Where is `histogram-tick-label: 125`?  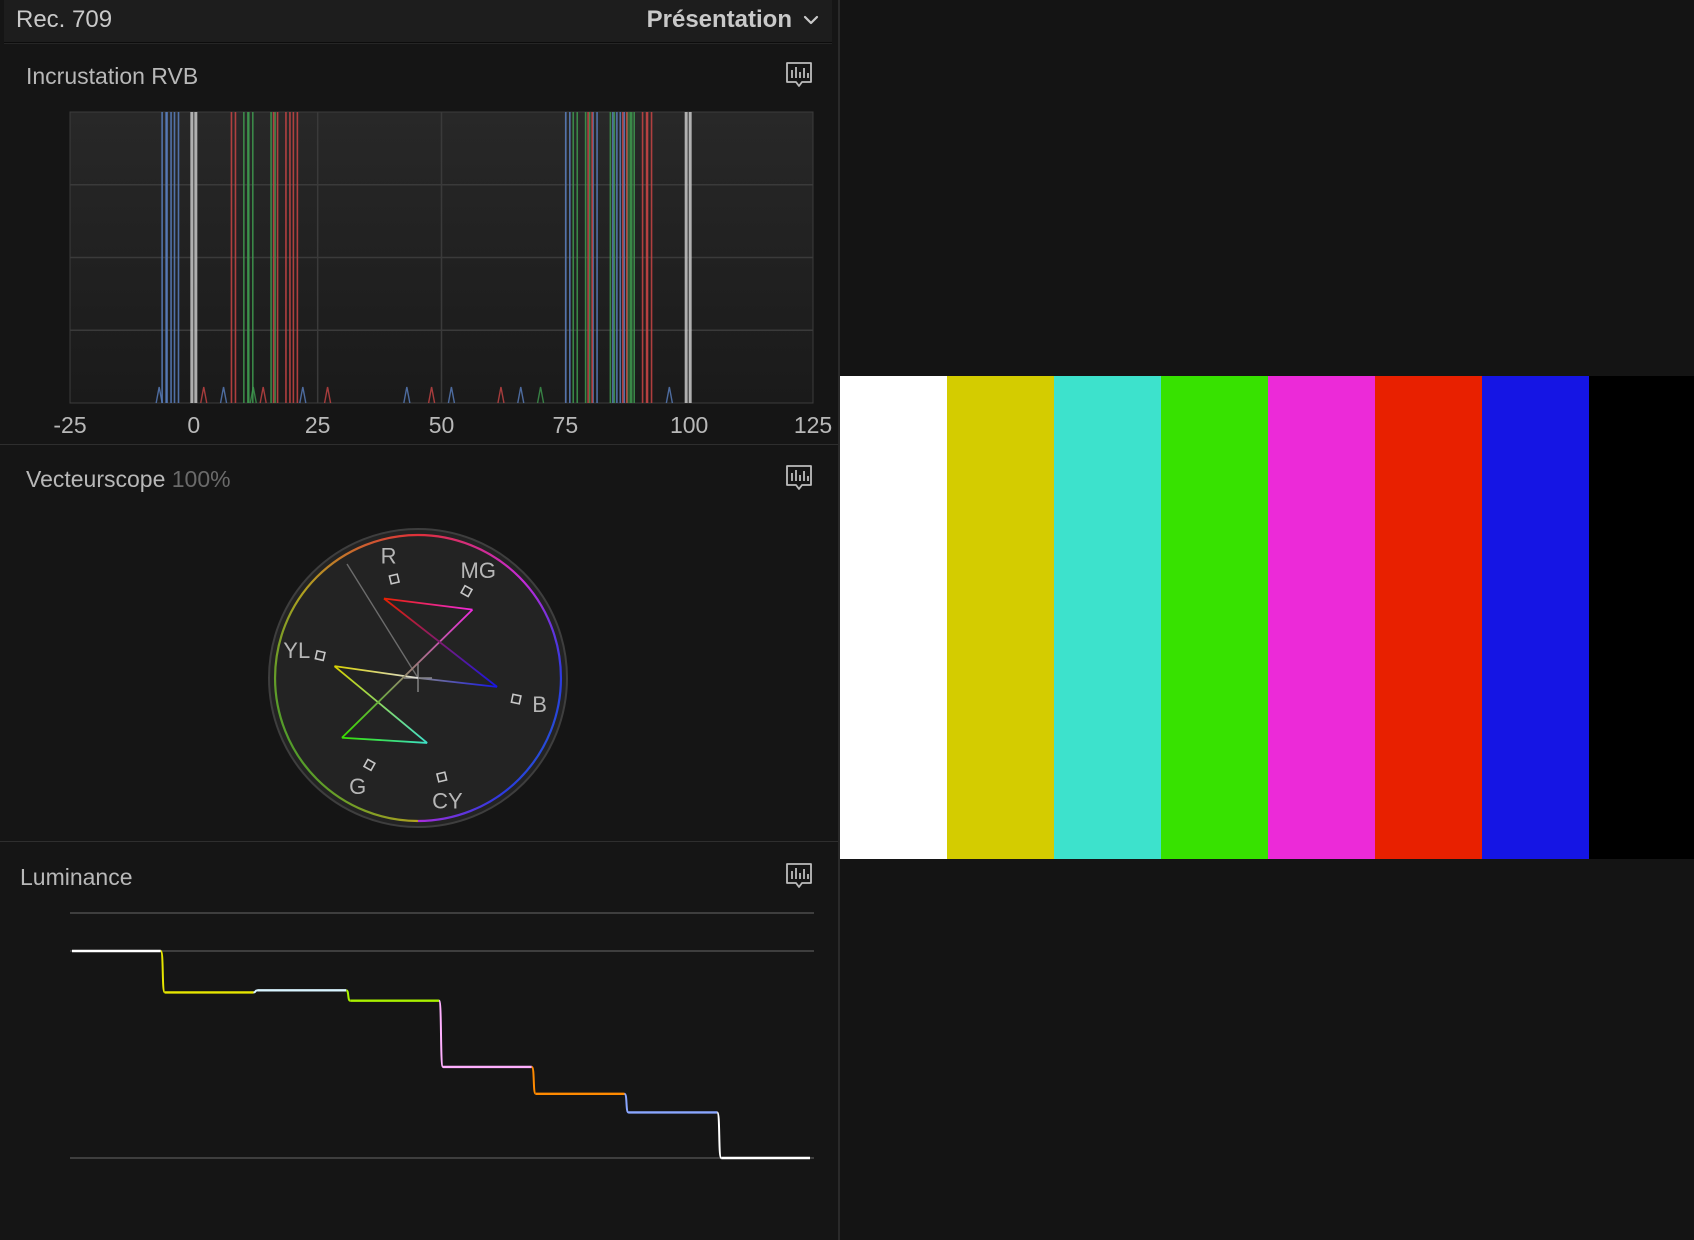
histogram-tick-label: 125 is located at coordinates (813, 425).